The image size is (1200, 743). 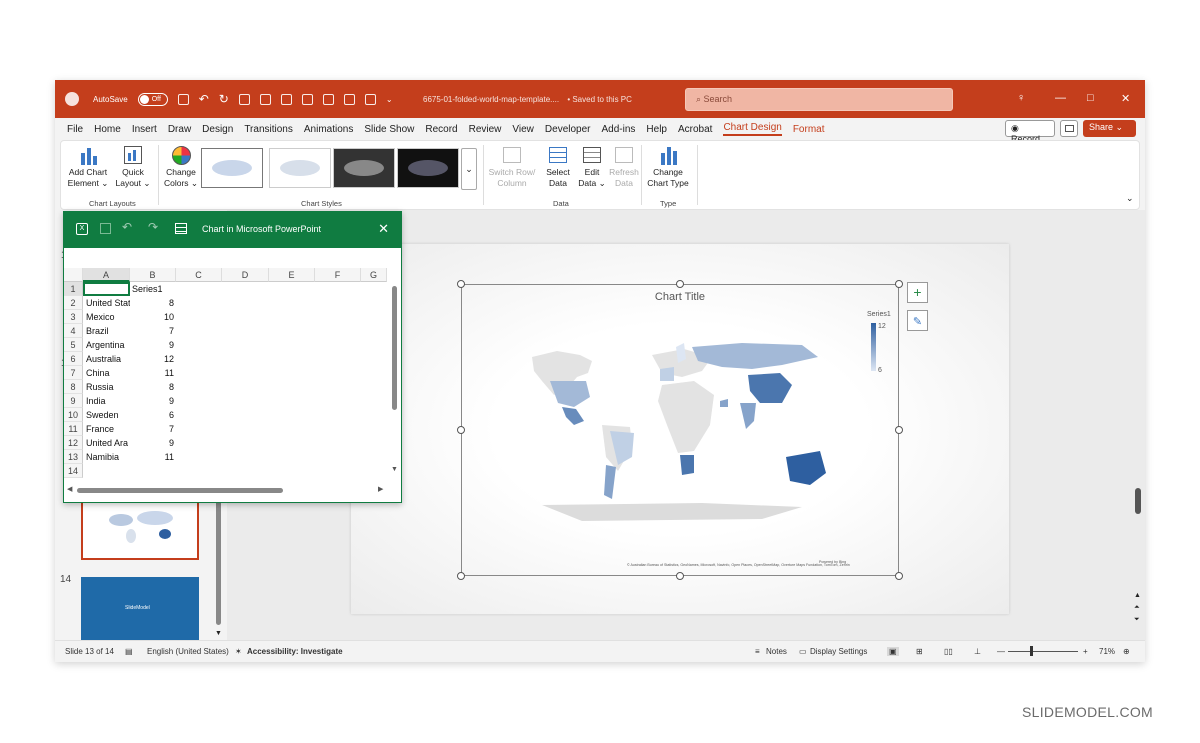 What do you see at coordinates (129, 651) in the screenshot?
I see `spelling-icon: ▤` at bounding box center [129, 651].